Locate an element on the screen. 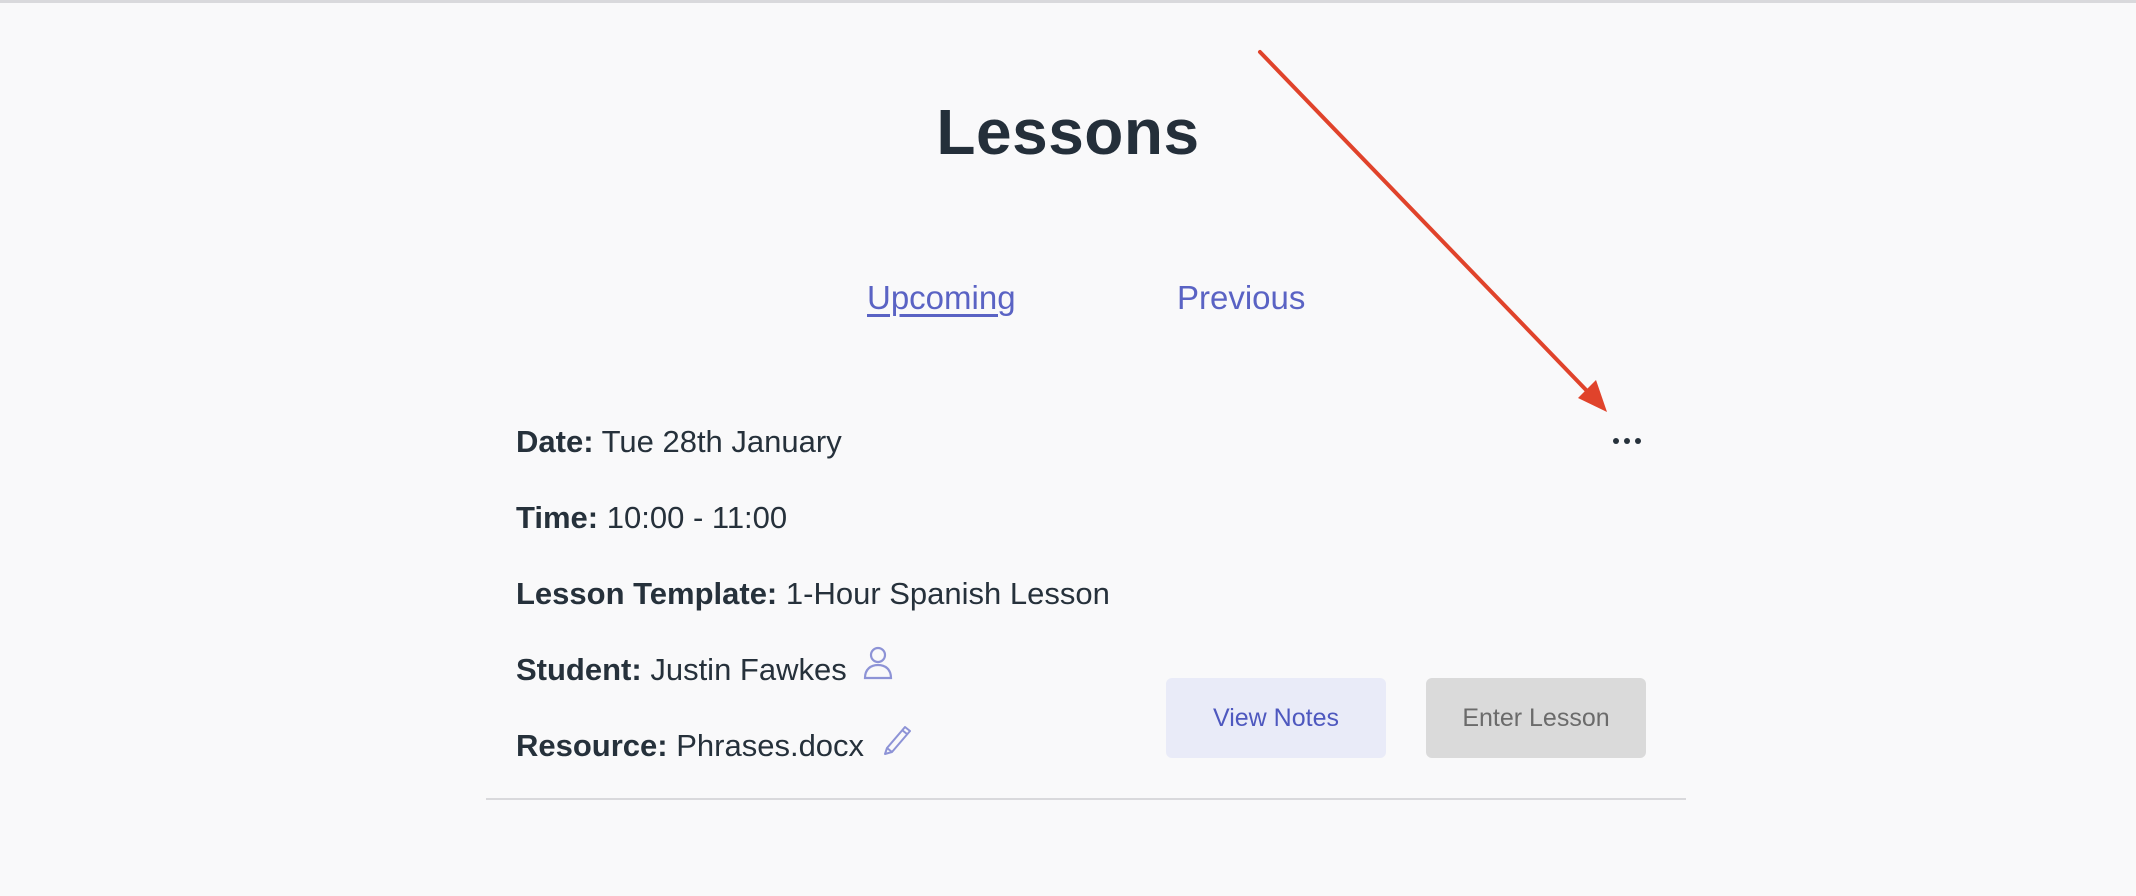 The image size is (2136, 896). lesson-date-label: Date: is located at coordinates (555, 441).